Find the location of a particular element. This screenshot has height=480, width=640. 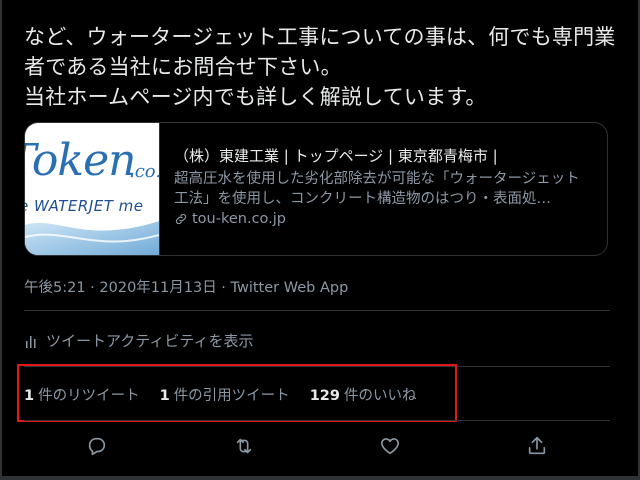

retweet-button is located at coordinates (244, 446).